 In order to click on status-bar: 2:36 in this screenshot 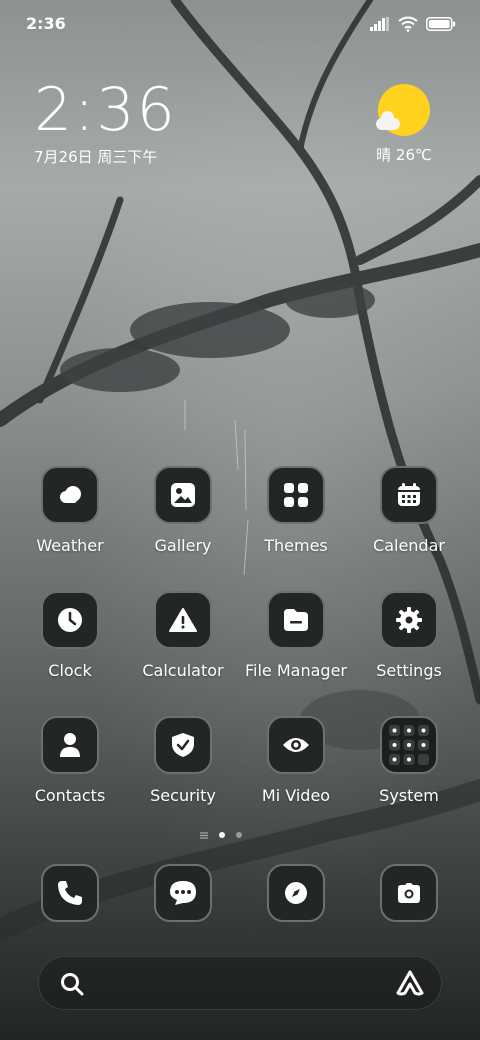, I will do `click(241, 25)`.